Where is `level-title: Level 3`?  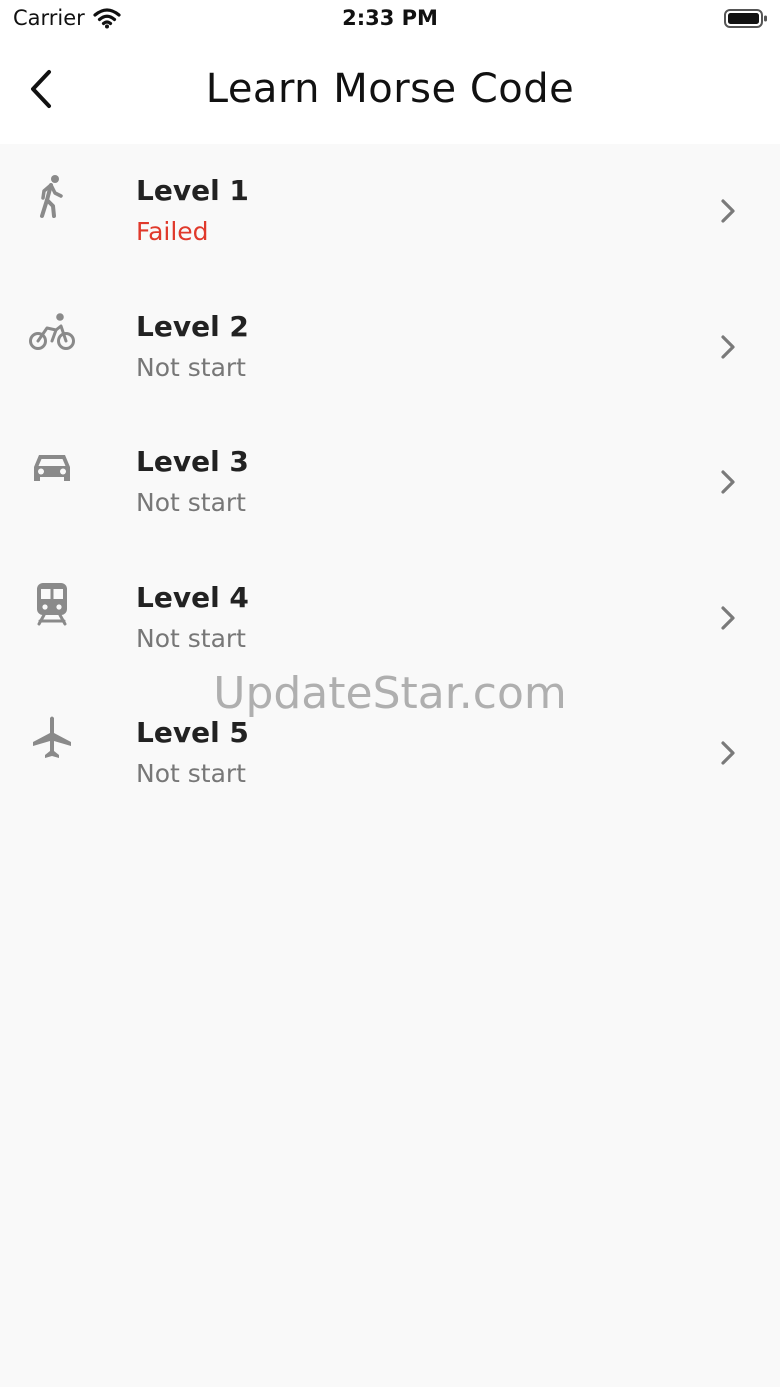
level-title: Level 3 is located at coordinates (192, 461).